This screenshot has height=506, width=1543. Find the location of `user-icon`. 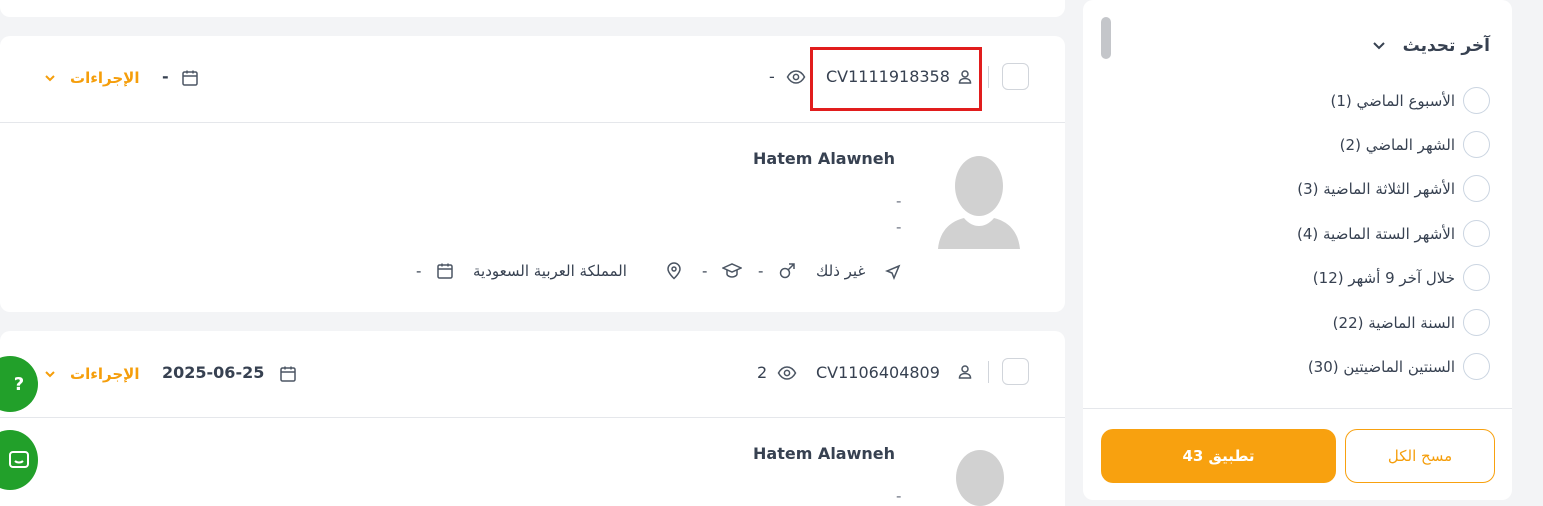

user-icon is located at coordinates (965, 372).